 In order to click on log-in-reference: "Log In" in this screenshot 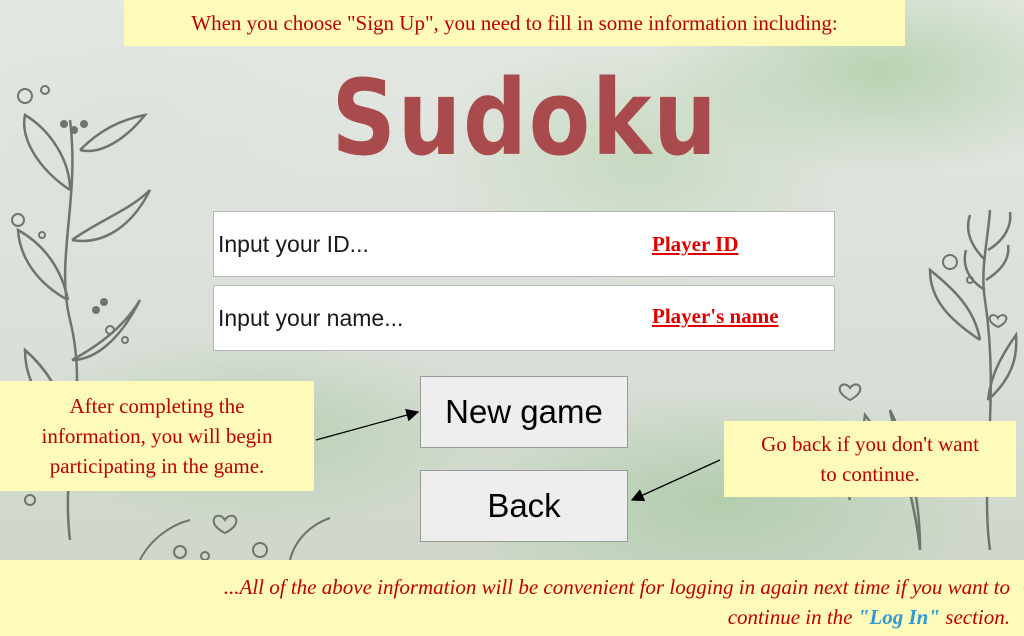, I will do `click(899, 617)`.